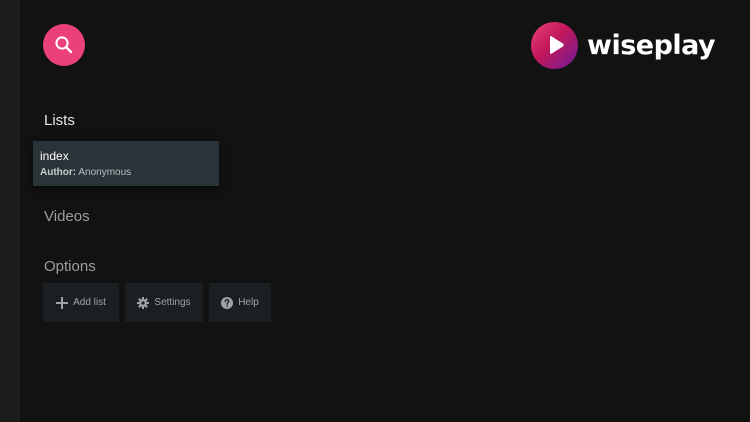  I want to click on app-logo: wiseplay, so click(623, 45).